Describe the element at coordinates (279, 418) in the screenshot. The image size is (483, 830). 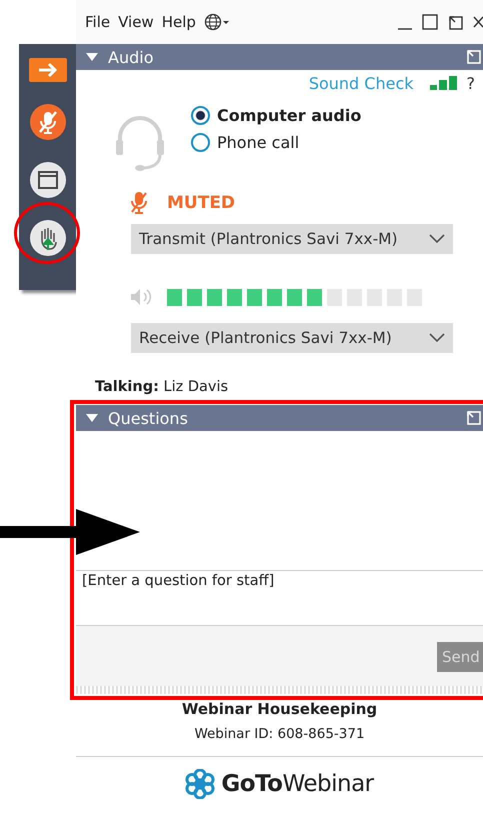
I see `panel-header: Questions` at that location.